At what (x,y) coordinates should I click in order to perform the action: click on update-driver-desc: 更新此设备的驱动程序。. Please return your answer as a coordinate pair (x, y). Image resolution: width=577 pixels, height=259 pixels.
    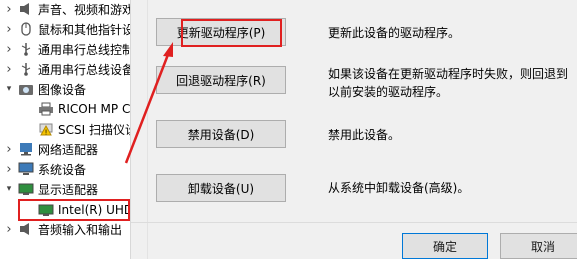
    Looking at the image, I should click on (394, 33).